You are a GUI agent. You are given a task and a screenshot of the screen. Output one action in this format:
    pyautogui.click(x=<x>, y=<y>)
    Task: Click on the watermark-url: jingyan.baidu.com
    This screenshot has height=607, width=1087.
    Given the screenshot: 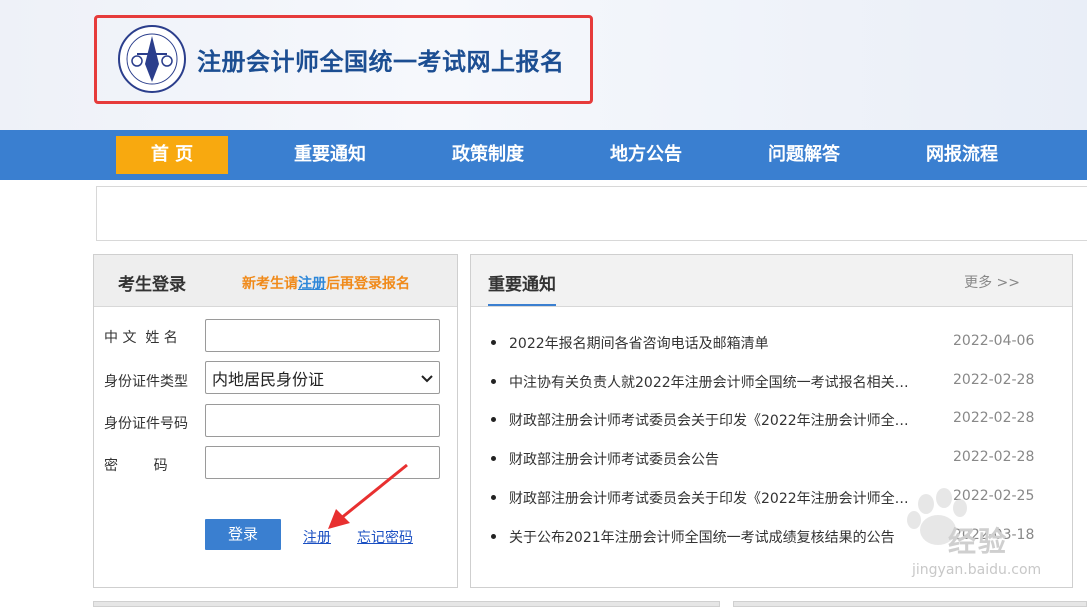 What is the action you would take?
    pyautogui.click(x=977, y=570)
    